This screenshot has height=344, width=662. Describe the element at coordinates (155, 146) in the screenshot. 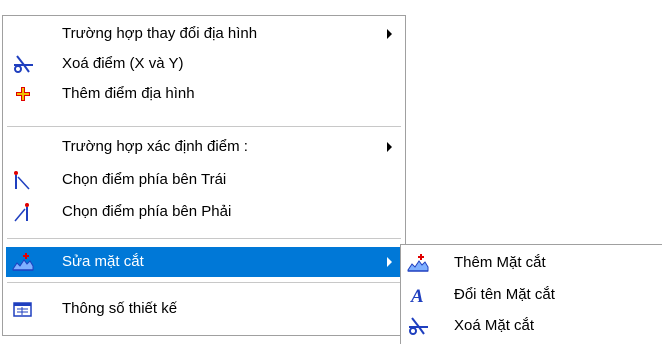

I see `menu-item-label: Trường hợp xác định điểm :` at that location.